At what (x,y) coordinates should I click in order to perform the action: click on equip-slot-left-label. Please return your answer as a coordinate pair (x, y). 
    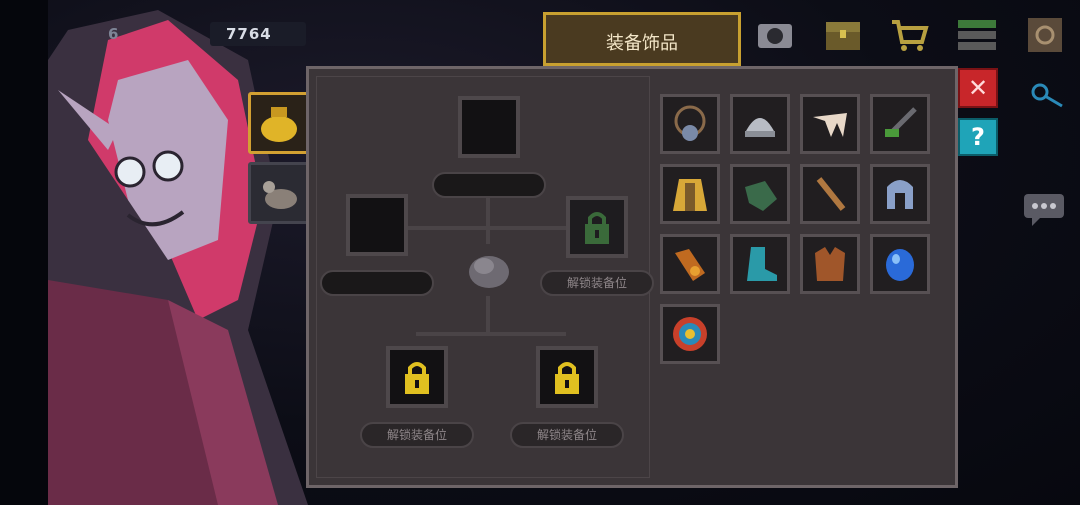
    Looking at the image, I should click on (377, 283).